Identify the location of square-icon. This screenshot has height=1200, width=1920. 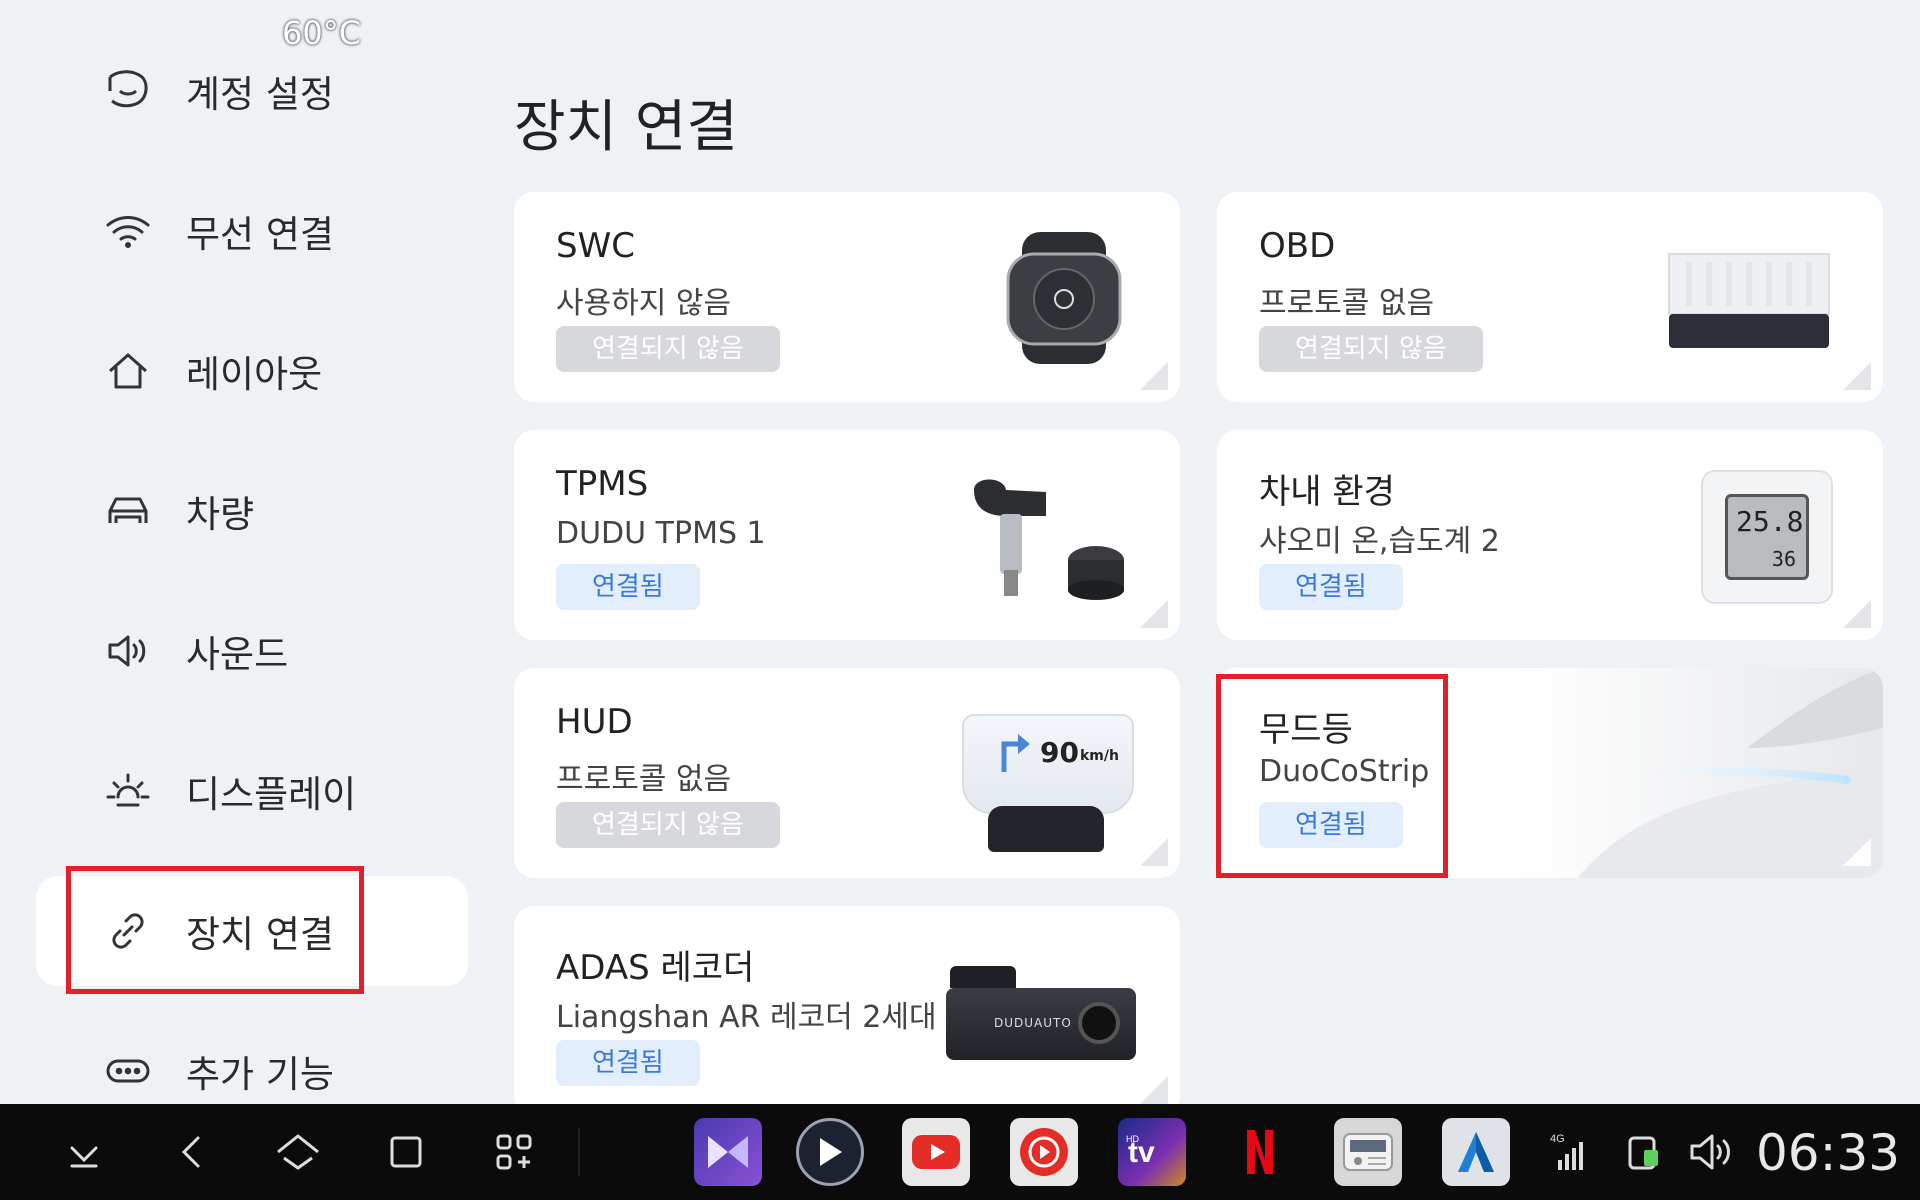
(406, 1152).